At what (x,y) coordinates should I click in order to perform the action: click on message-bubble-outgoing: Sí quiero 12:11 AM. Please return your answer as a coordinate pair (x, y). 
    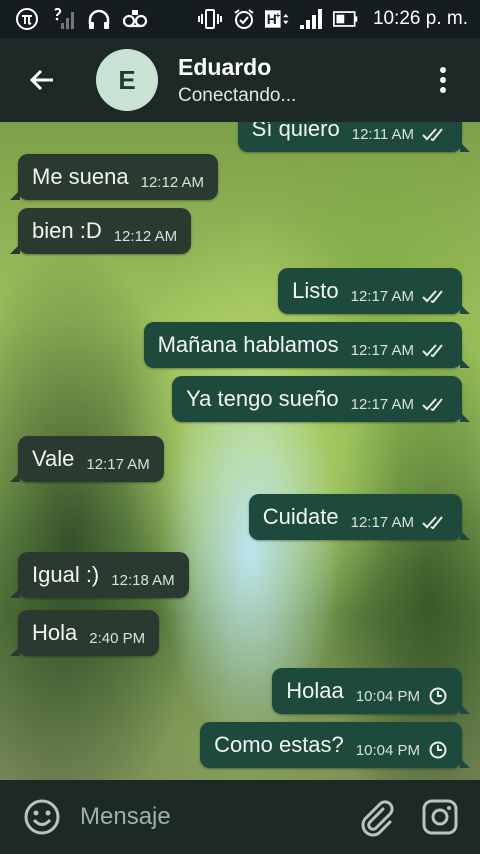
    Looking at the image, I should click on (354, 137).